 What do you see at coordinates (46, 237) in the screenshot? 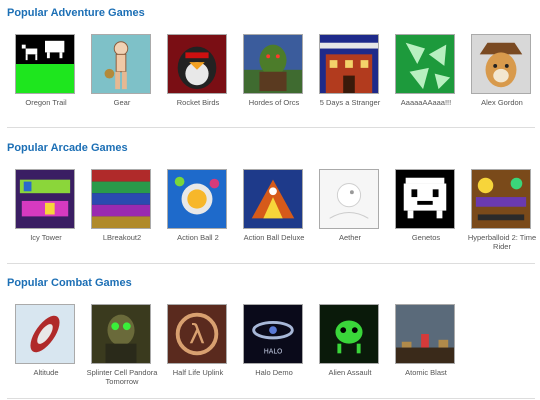
I see `game-label: Icy Tower` at bounding box center [46, 237].